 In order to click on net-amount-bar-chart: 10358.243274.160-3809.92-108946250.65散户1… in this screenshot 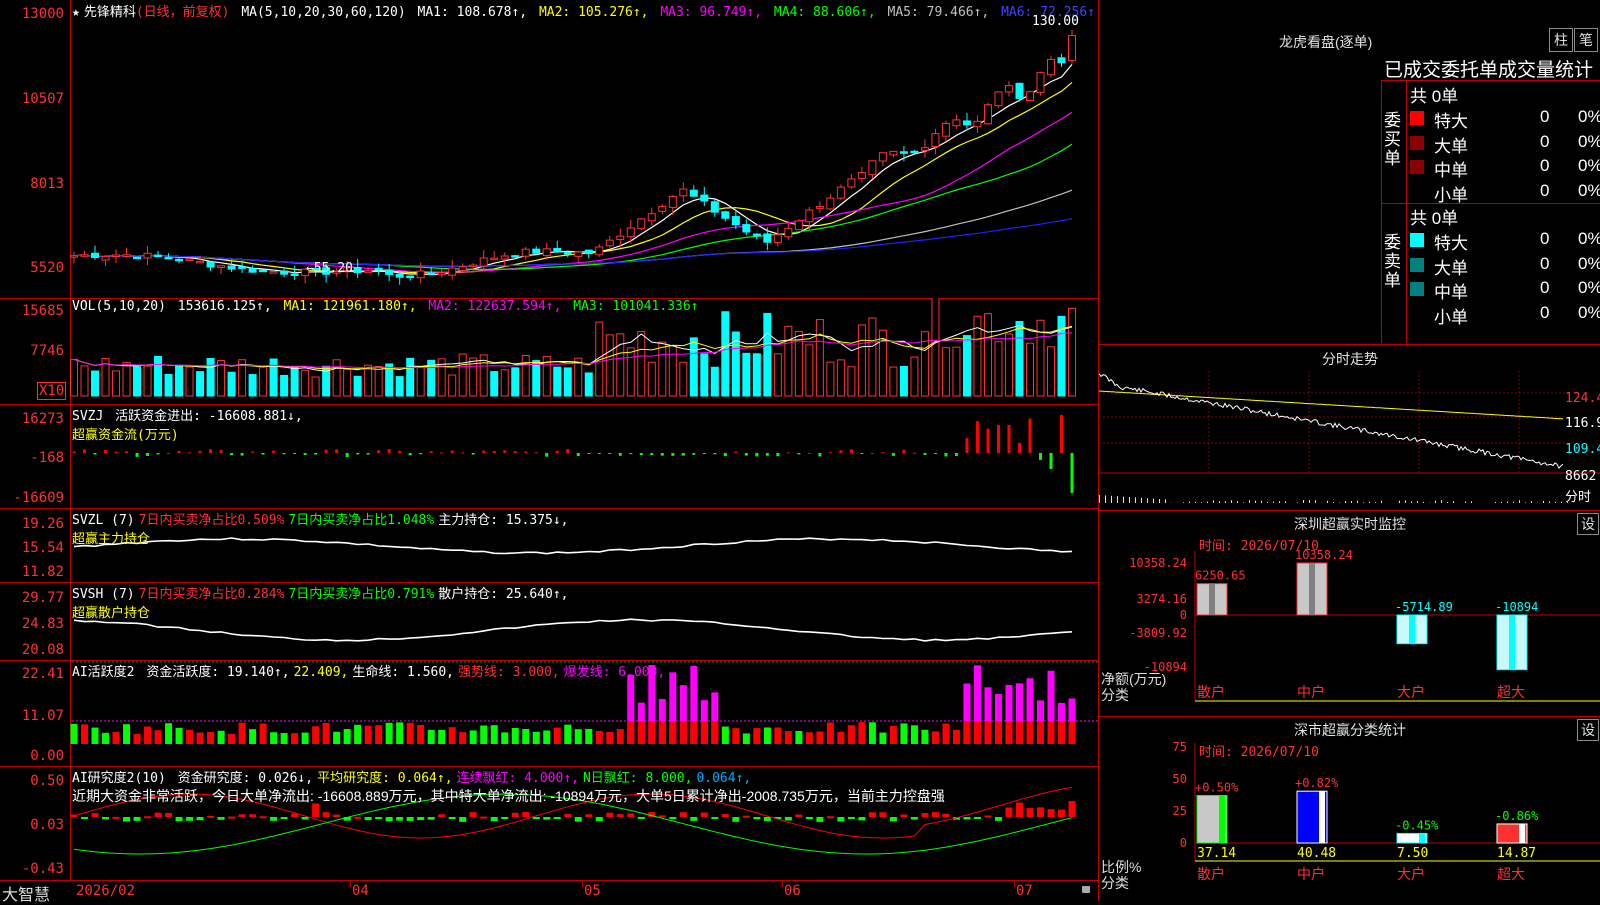, I will do `click(1349, 614)`.